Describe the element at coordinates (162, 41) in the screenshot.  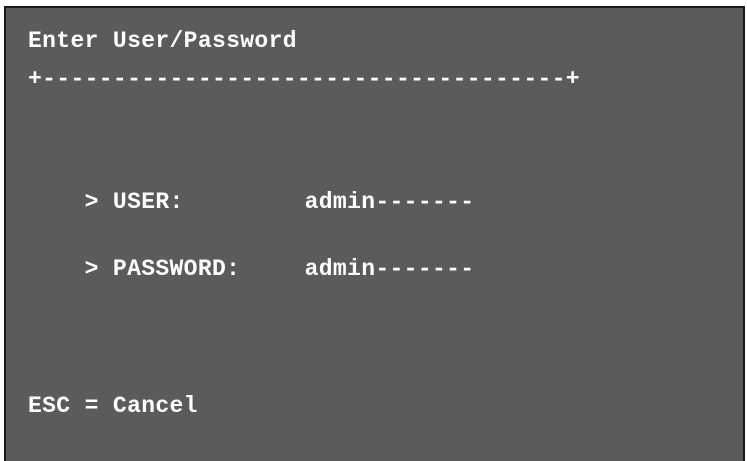
I see `screen-title: Enter User/Password` at that location.